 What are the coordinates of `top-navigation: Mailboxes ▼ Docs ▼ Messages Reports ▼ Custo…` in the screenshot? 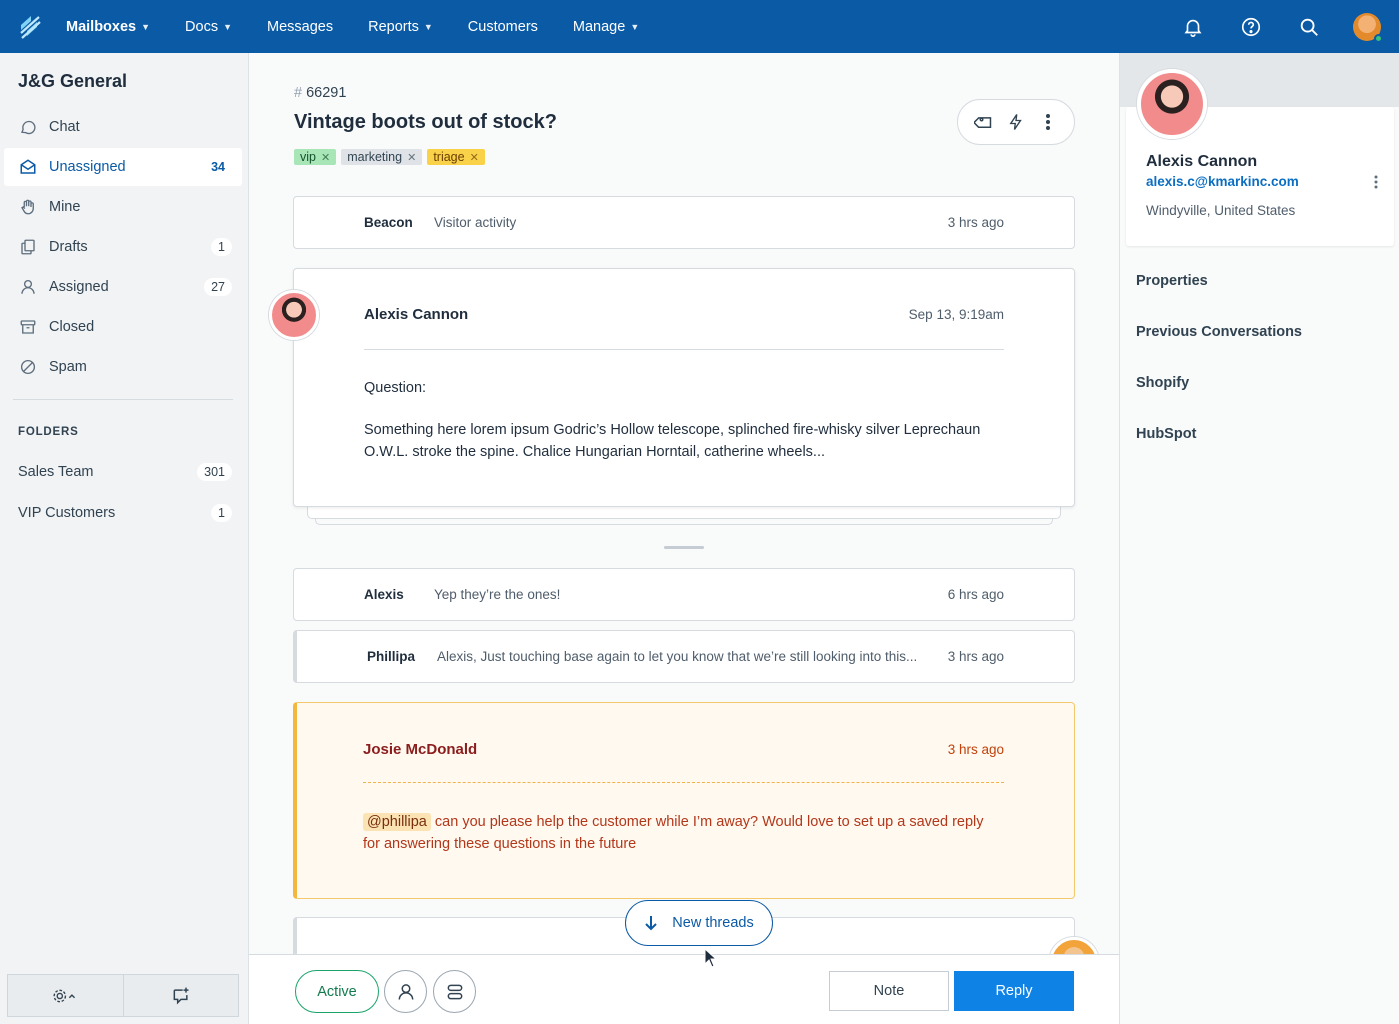 It's located at (699, 26).